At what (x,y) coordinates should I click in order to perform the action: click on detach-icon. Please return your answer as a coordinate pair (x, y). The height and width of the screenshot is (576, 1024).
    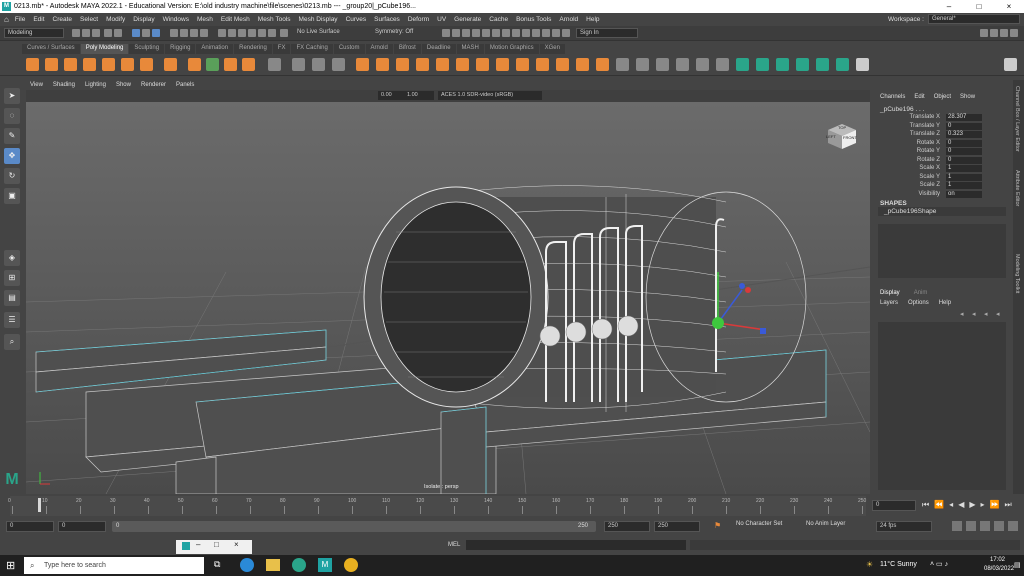
    Looking at the image, I should click on (642, 64).